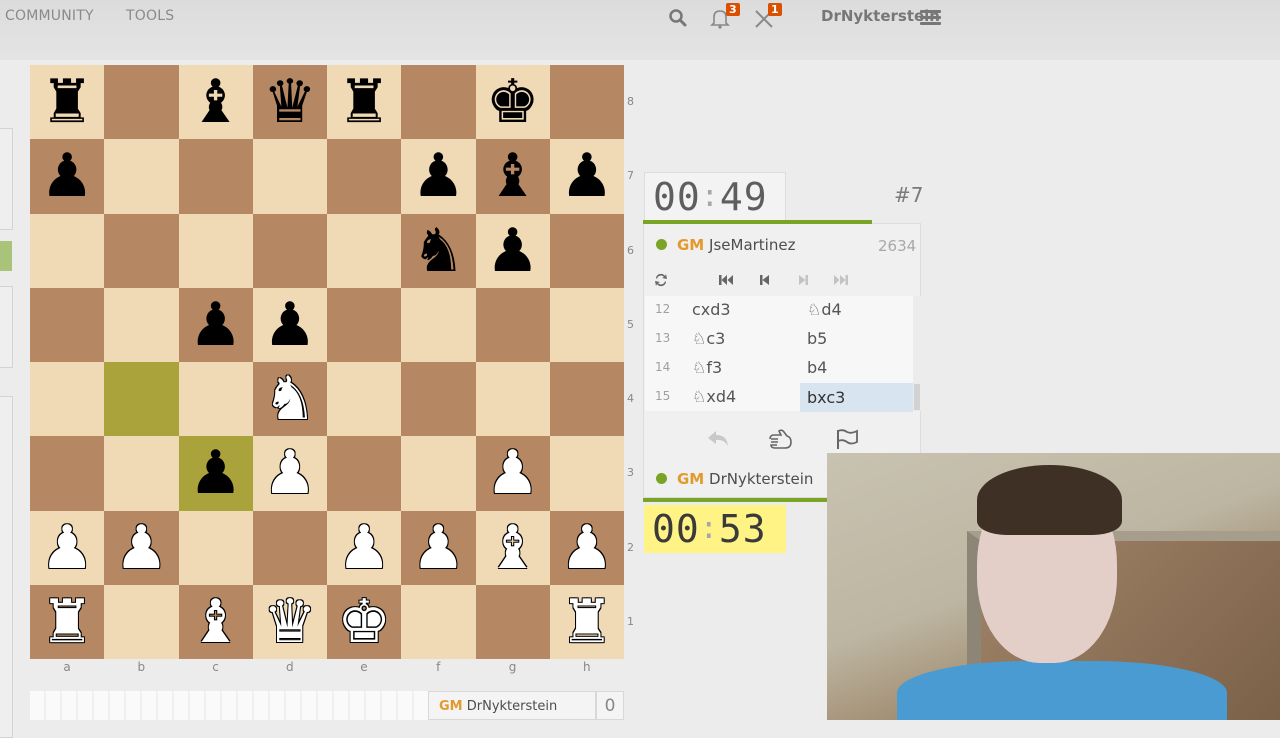 The width and height of the screenshot is (1280, 738). Describe the element at coordinates (364, 622) in the screenshot. I see `white-king-icon: ♚` at that location.